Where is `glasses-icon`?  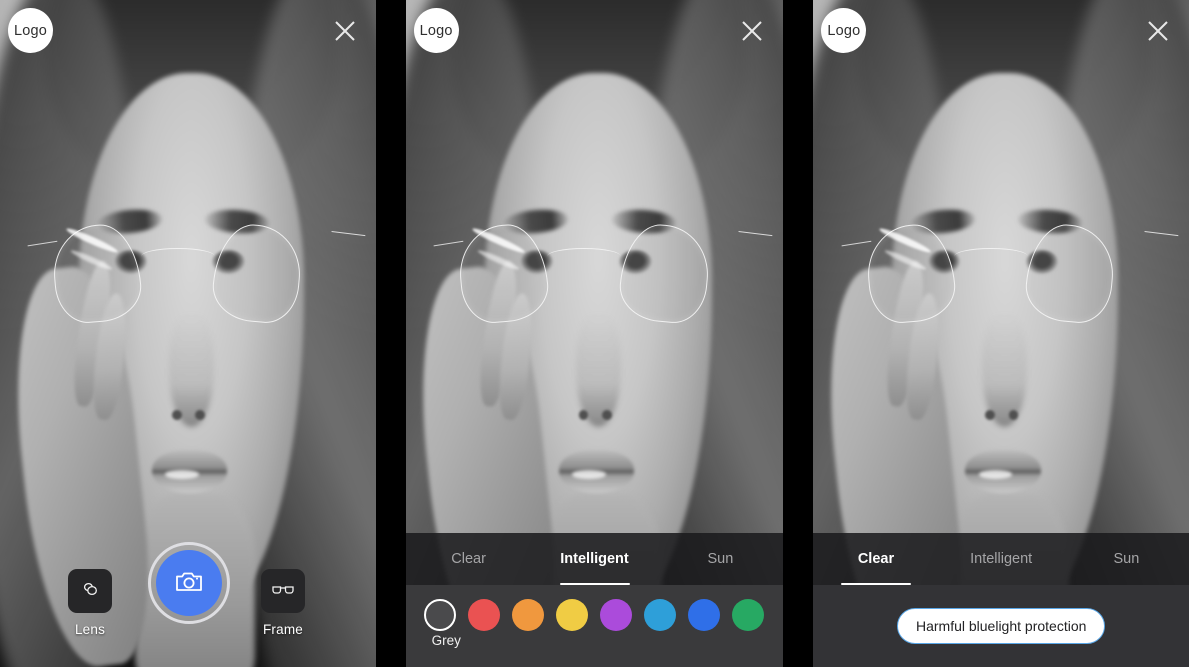 glasses-icon is located at coordinates (283, 591).